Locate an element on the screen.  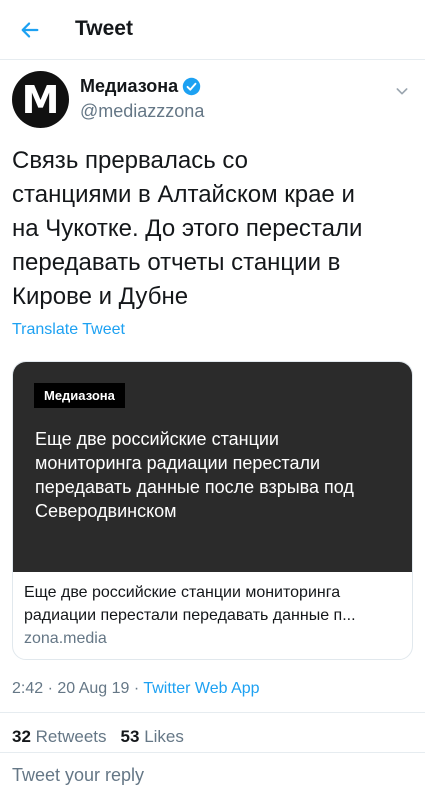
more-options-button is located at coordinates (402, 91).